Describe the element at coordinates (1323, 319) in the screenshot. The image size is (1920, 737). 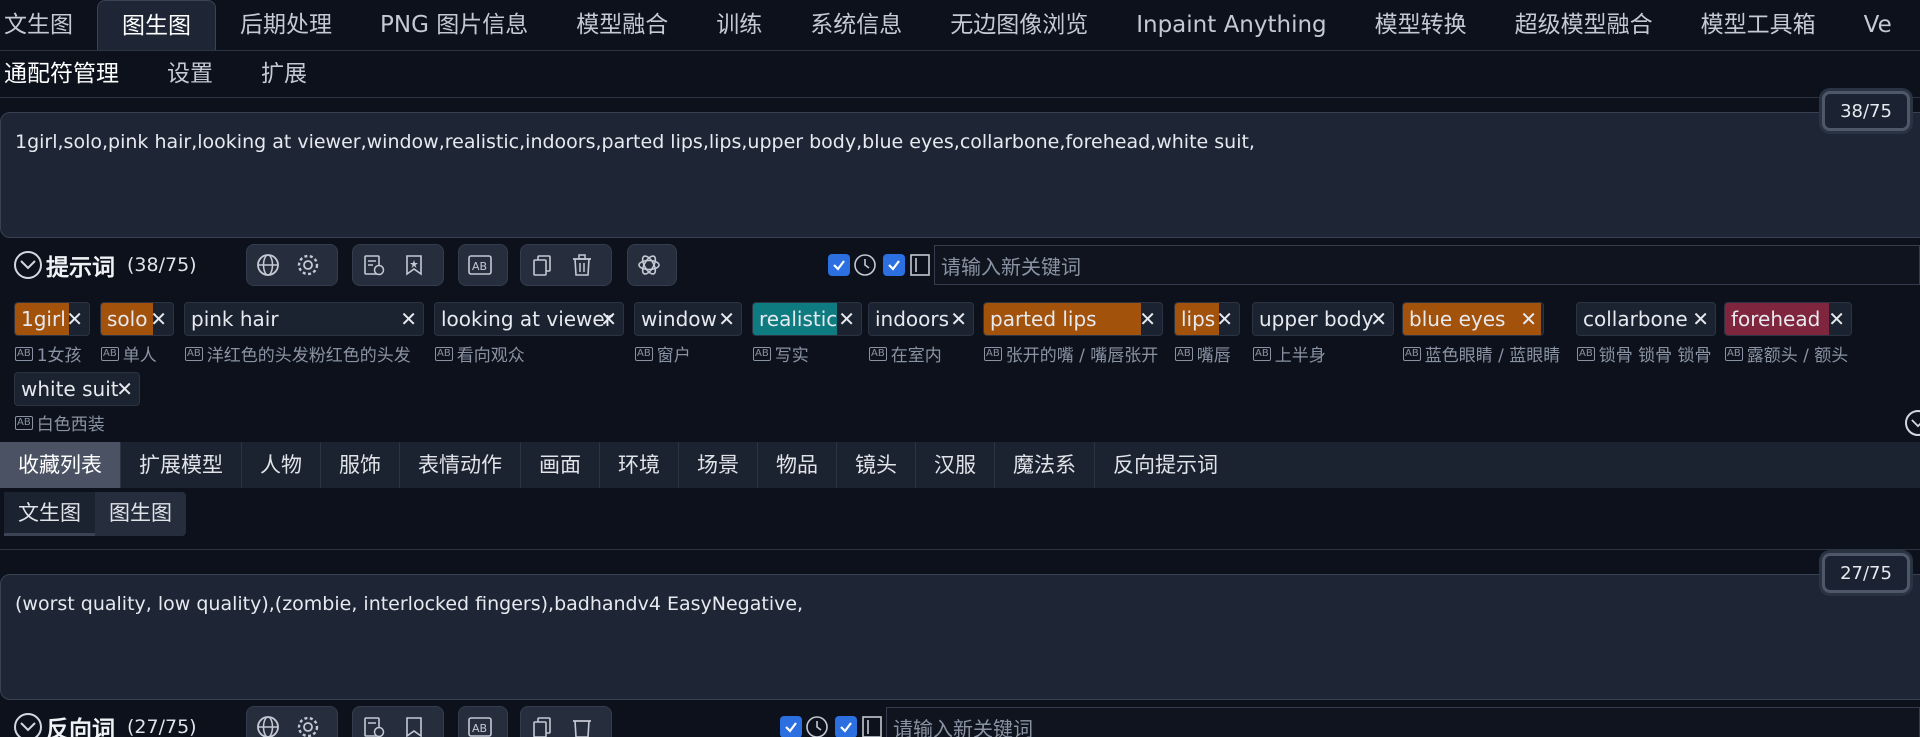
I see `tag-chip: upper body ✕` at that location.